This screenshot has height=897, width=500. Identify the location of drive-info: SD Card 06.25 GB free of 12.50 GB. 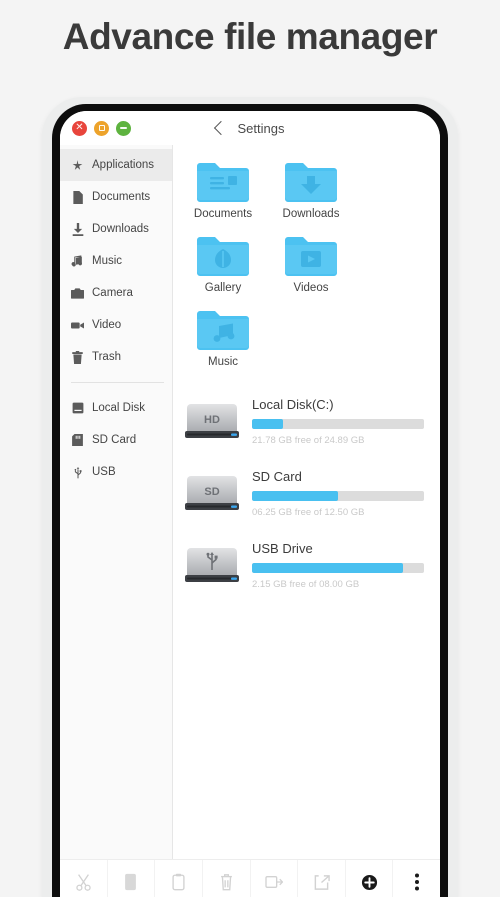
(338, 492).